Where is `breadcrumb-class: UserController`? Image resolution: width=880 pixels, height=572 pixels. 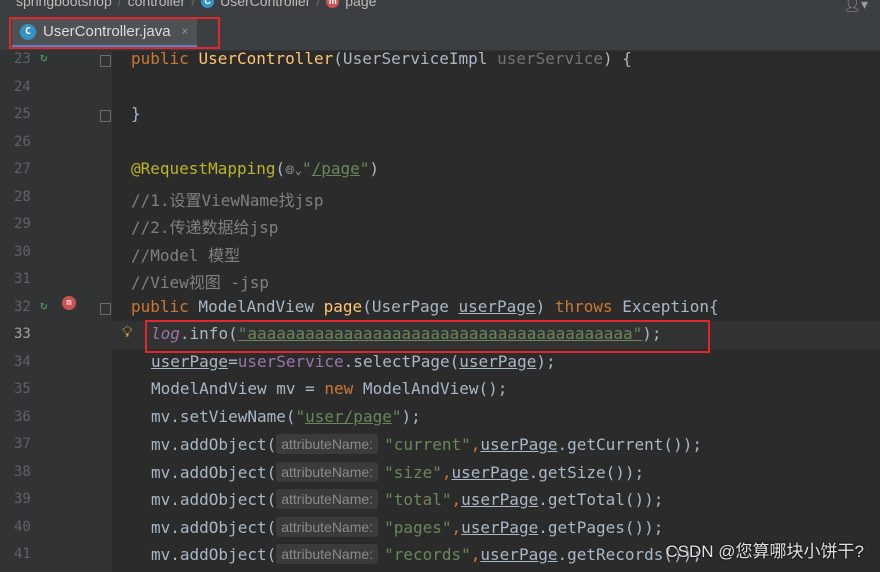 breadcrumb-class: UserController is located at coordinates (265, 4).